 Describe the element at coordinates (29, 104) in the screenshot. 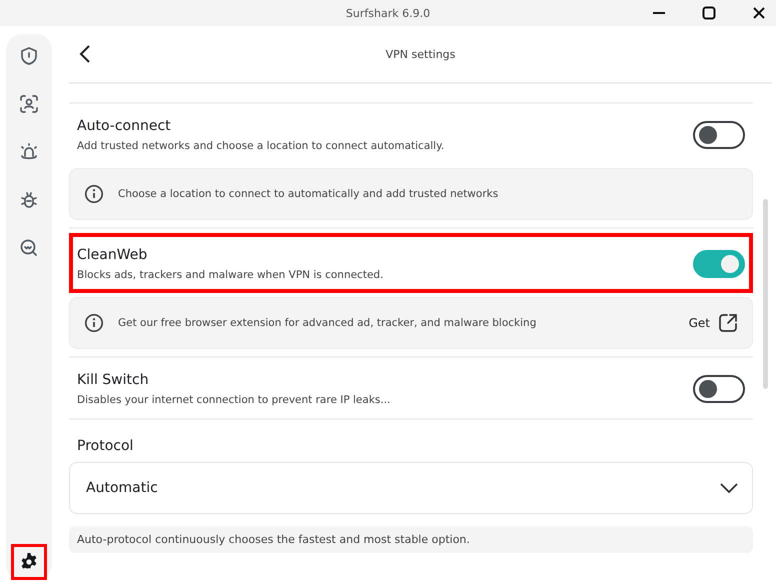

I see `face-scan-icon` at that location.